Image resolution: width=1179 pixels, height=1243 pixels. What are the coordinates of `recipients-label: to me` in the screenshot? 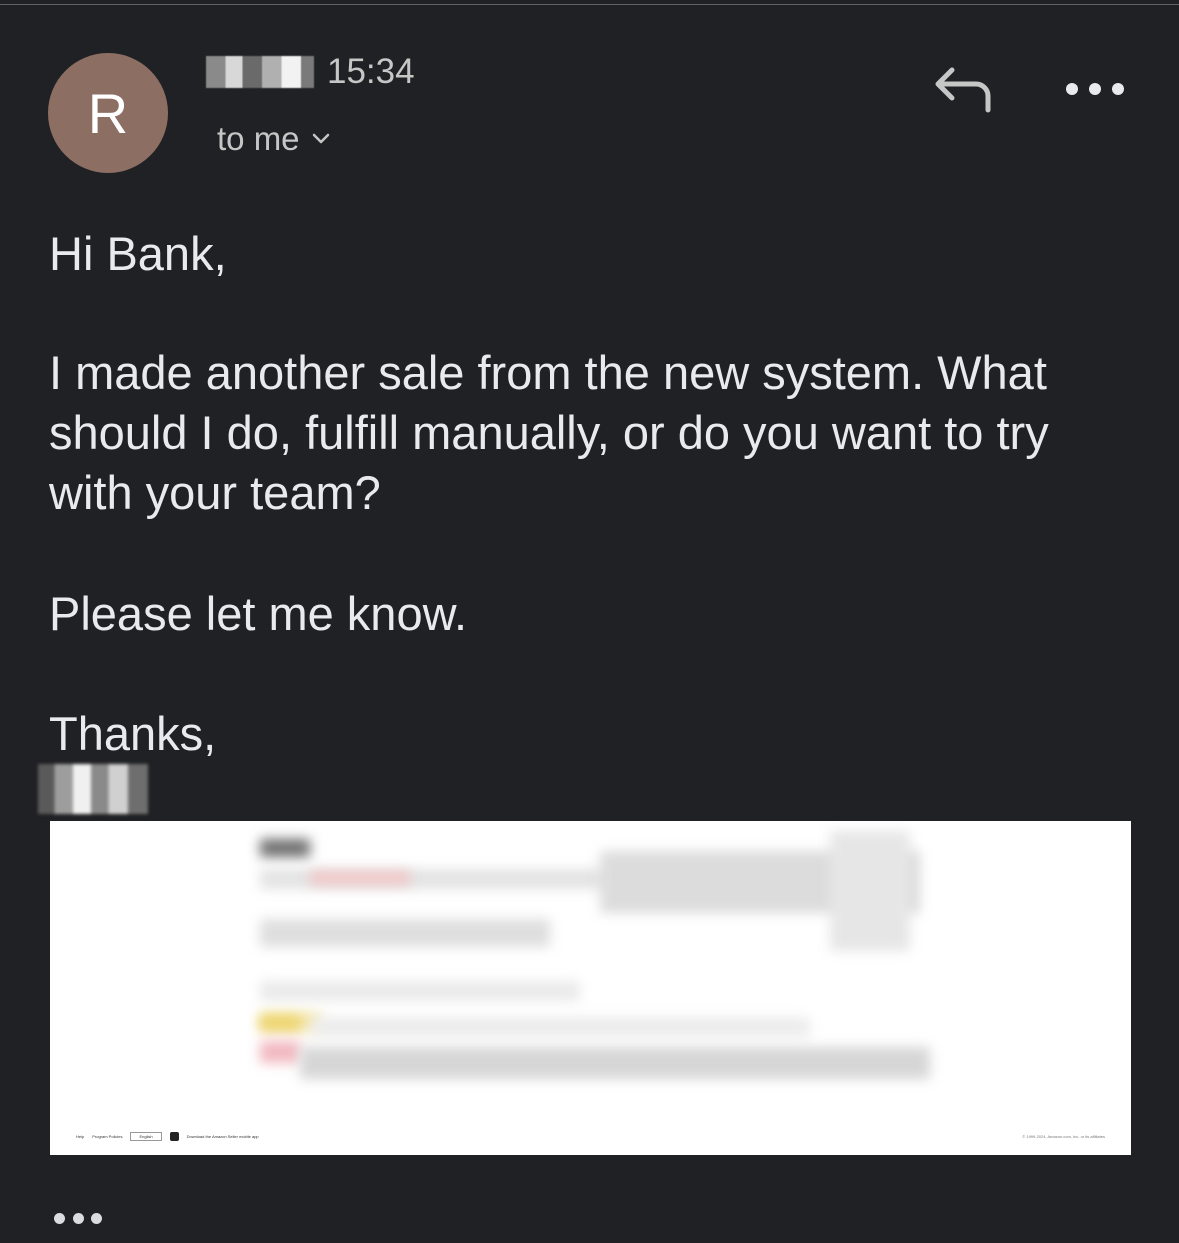 It's located at (258, 138).